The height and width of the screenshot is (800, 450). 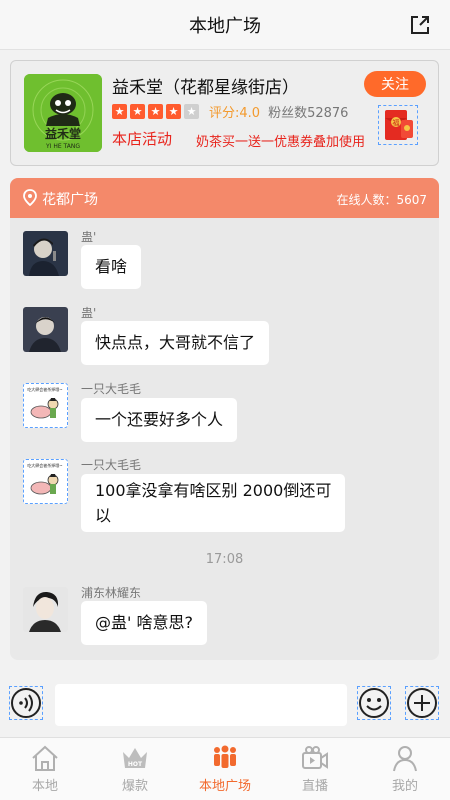 I want to click on svg-text: 福, so click(x=396, y=122).